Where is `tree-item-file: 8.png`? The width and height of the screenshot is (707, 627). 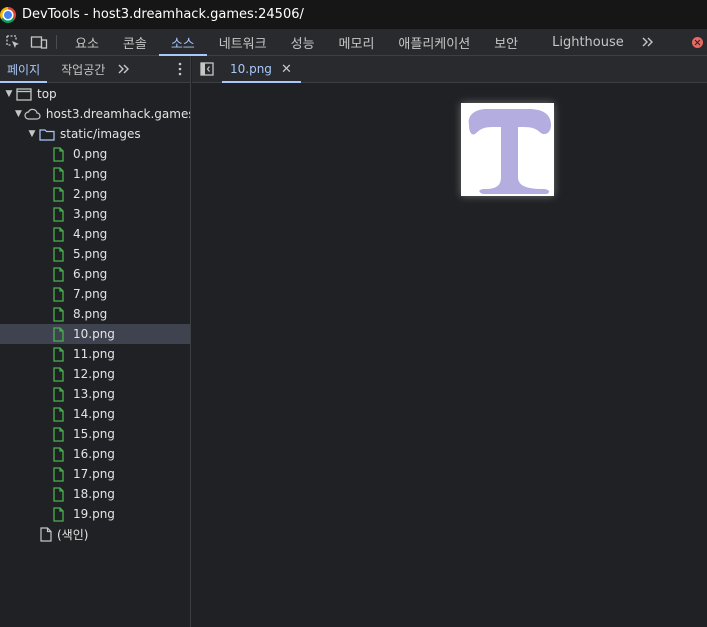 tree-item-file: 8.png is located at coordinates (95, 314).